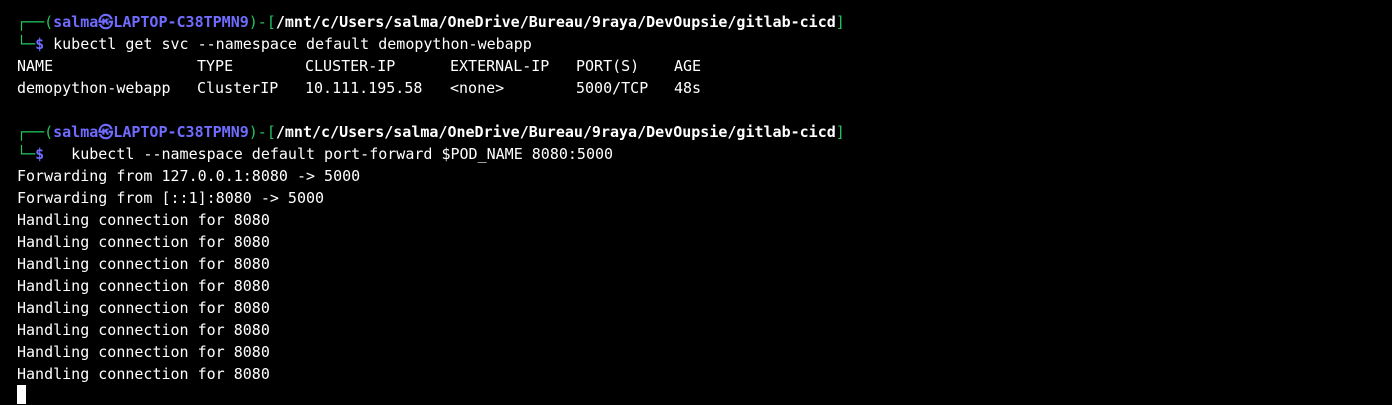  Describe the element at coordinates (688, 88) in the screenshot. I see `table-cell-age: 48s` at that location.